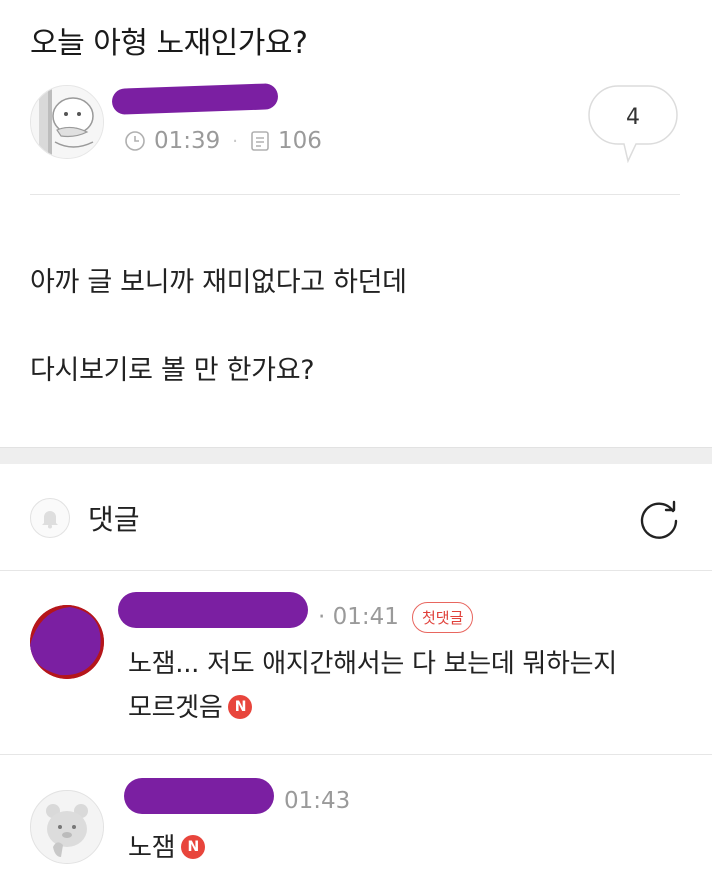 The width and height of the screenshot is (712, 886). What do you see at coordinates (300, 141) in the screenshot?
I see `view-count: 106` at bounding box center [300, 141].